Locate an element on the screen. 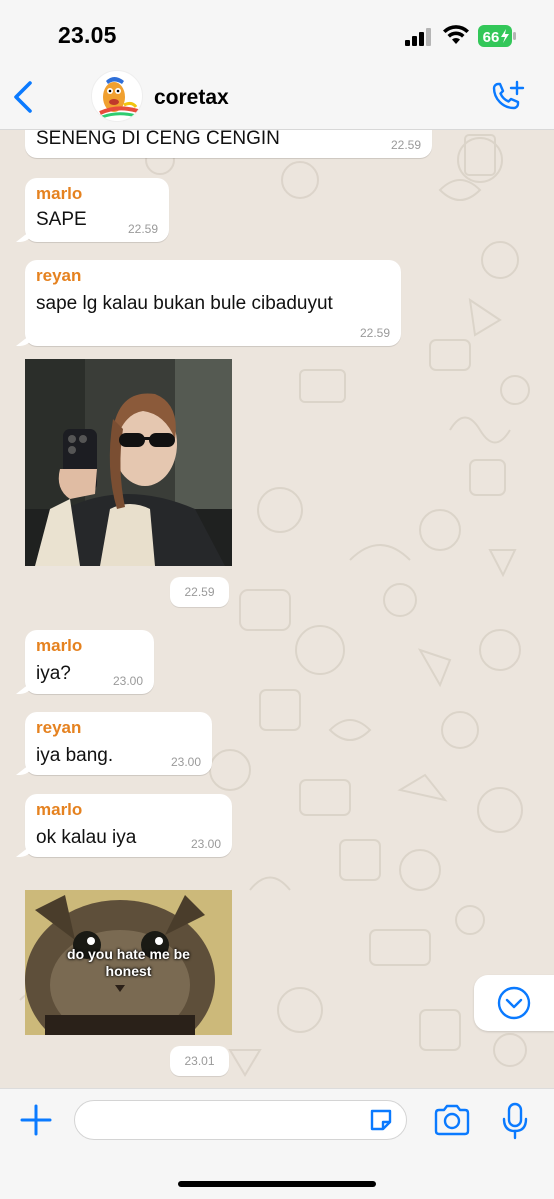 The image size is (554, 1199). wifi-icon is located at coordinates (456, 34).